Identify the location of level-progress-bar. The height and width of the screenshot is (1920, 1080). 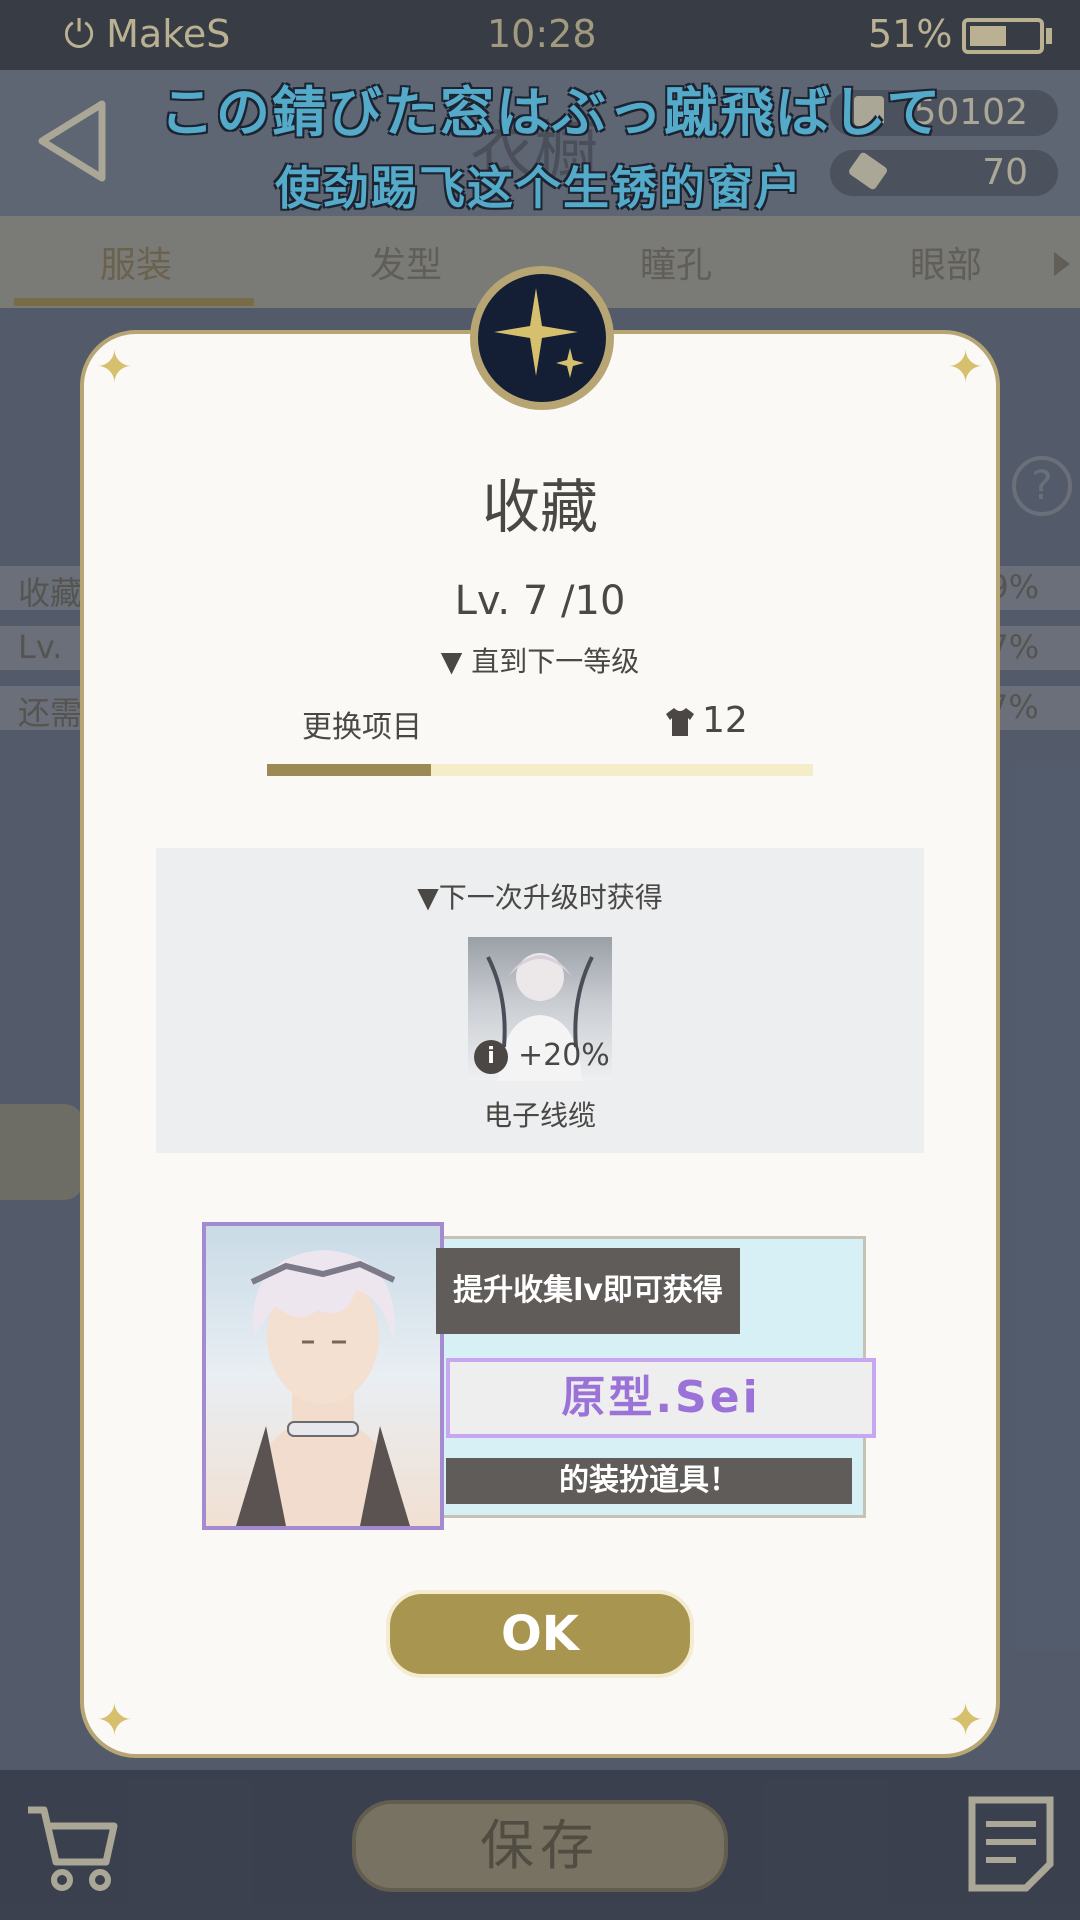
(540, 770).